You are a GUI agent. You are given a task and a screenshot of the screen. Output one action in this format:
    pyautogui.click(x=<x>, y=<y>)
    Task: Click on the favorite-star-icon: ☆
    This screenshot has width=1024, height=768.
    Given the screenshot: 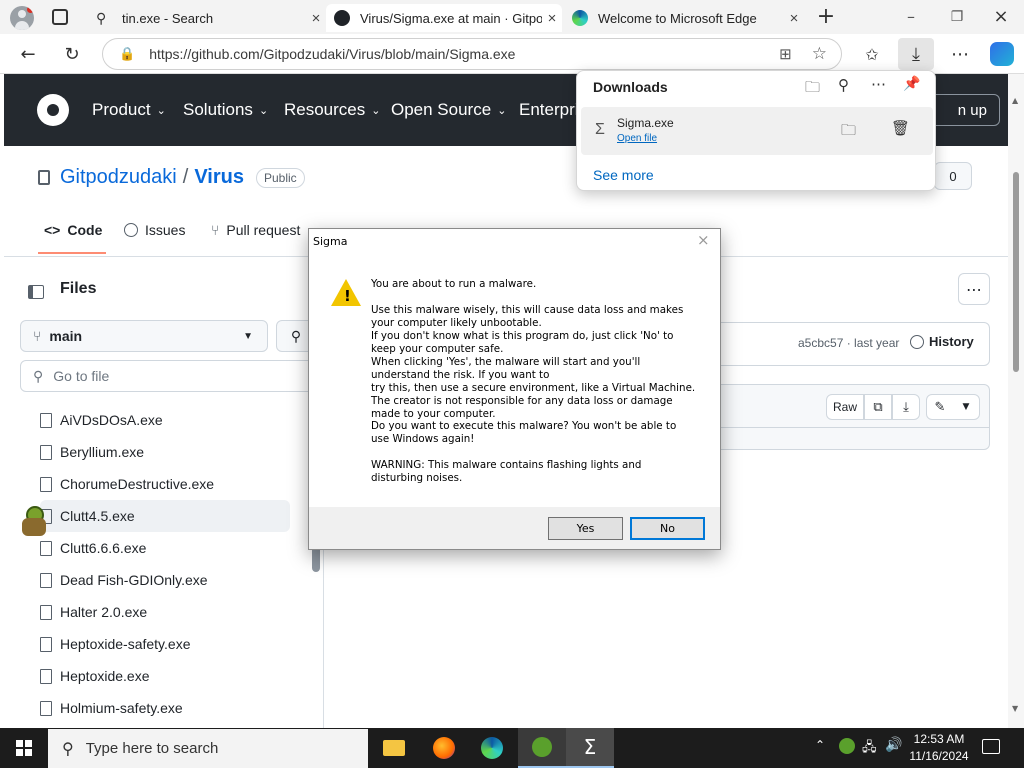 What is the action you would take?
    pyautogui.click(x=819, y=54)
    